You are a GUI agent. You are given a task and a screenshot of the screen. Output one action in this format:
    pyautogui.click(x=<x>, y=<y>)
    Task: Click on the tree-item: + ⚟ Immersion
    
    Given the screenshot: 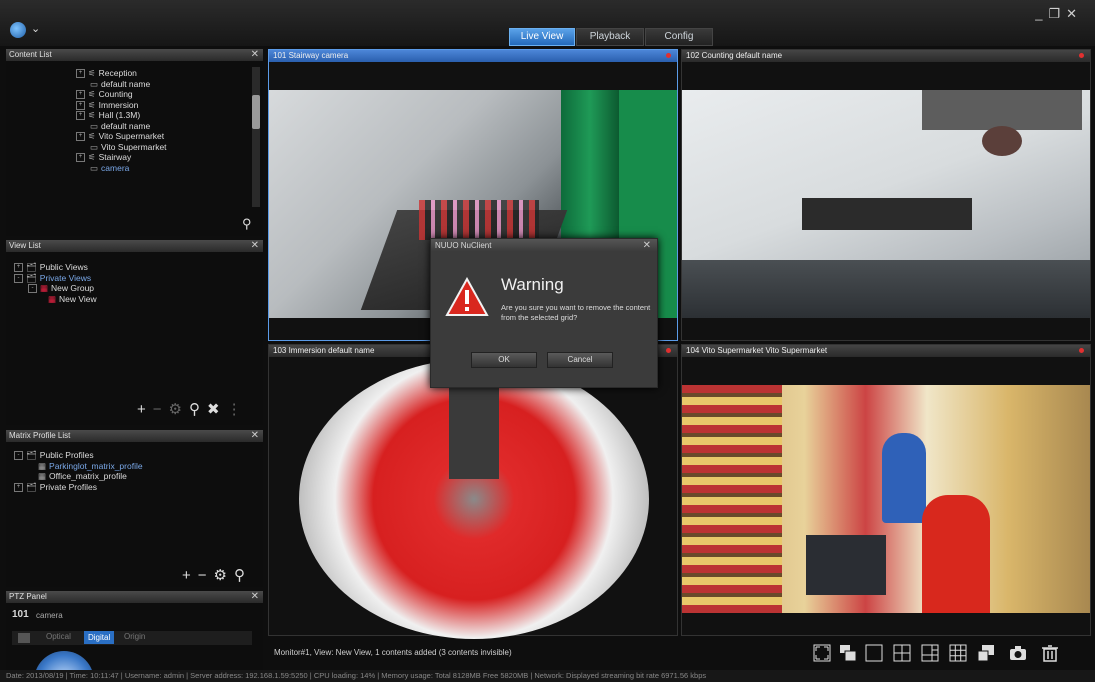 What is the action you would take?
    pyautogui.click(x=121, y=105)
    